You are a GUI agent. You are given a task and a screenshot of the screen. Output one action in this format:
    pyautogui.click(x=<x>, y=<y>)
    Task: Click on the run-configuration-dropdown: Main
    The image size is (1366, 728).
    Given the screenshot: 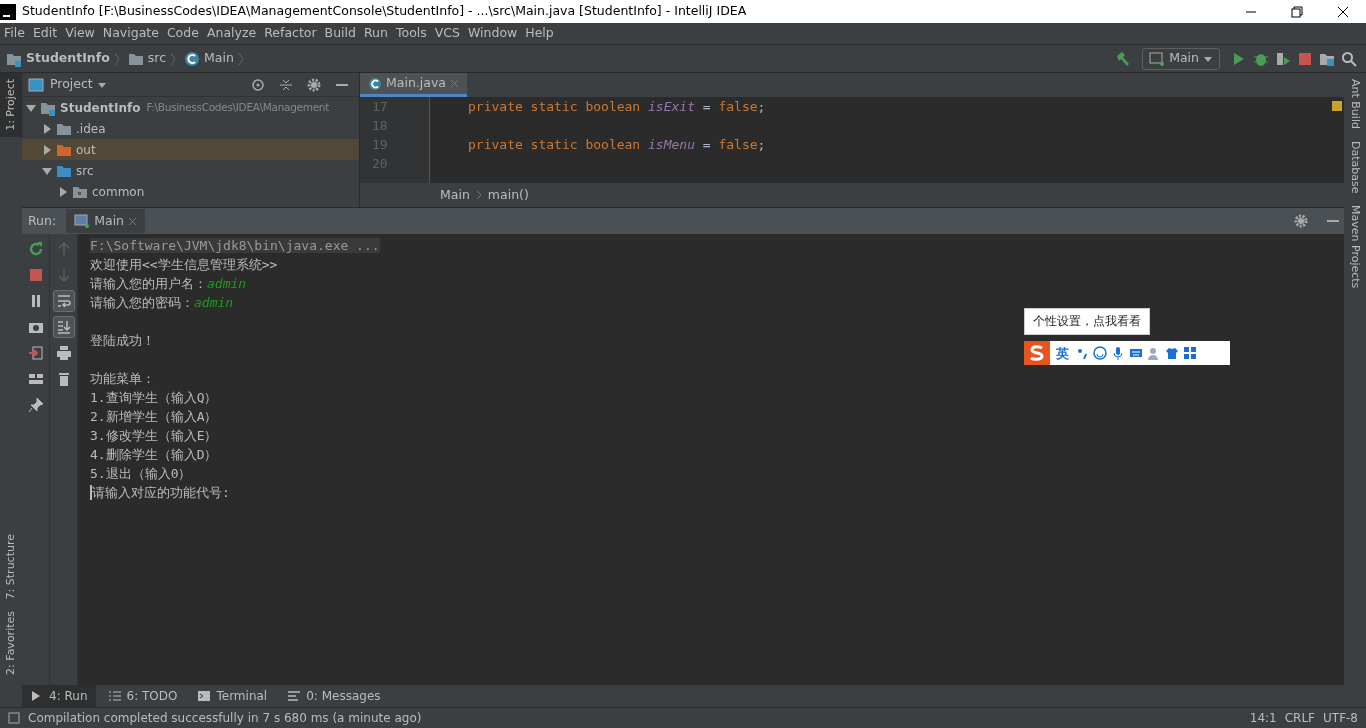 What is the action you would take?
    pyautogui.click(x=1181, y=58)
    